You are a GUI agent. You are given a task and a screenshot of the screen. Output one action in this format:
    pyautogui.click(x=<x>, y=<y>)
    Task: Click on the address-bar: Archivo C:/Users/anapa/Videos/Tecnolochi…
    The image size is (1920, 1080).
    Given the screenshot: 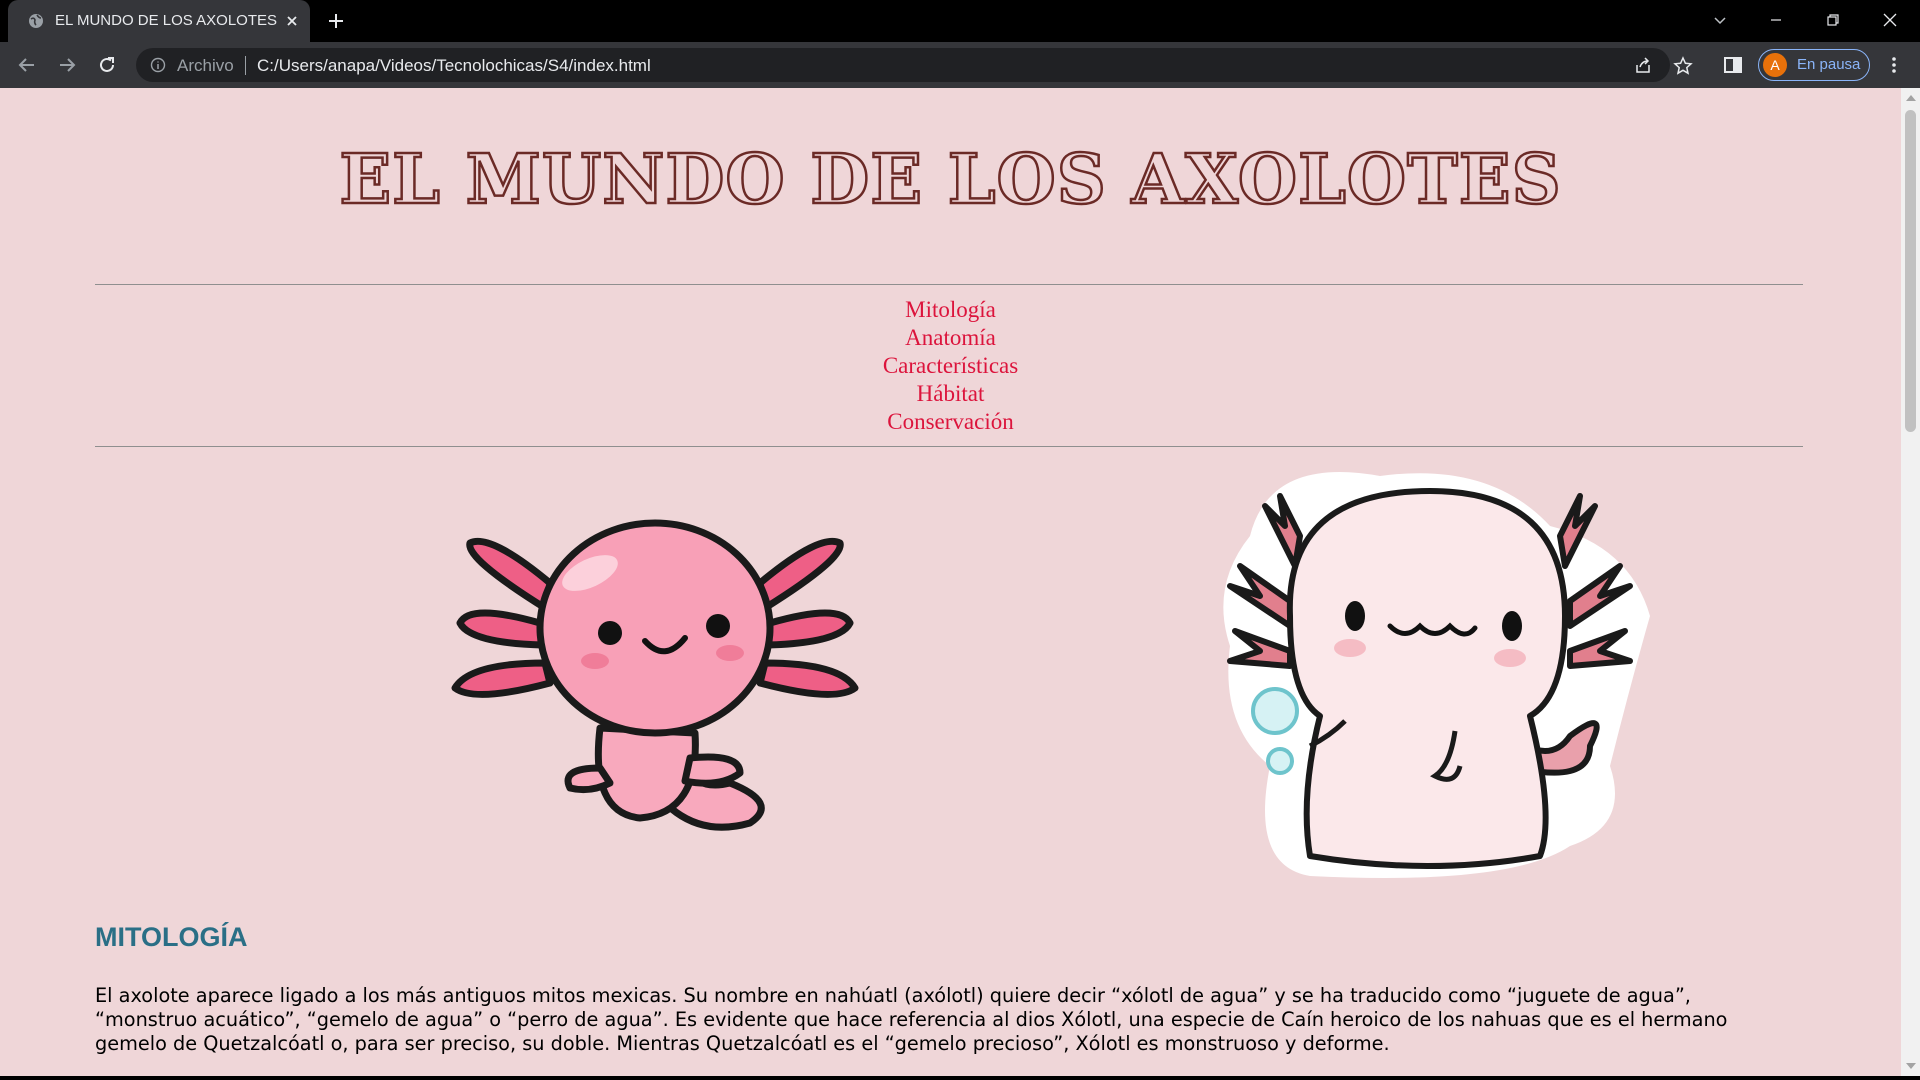 What is the action you would take?
    pyautogui.click(x=903, y=65)
    